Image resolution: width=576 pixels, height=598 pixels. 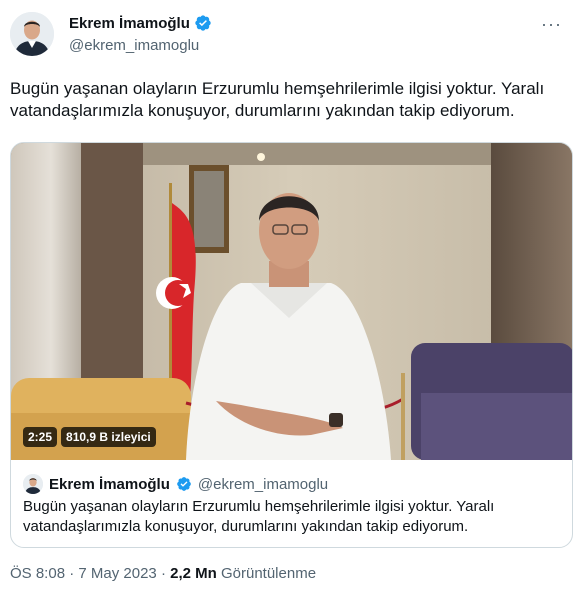 I want to click on author-name-text: Ekrem İmamoğlu, so click(x=129, y=23).